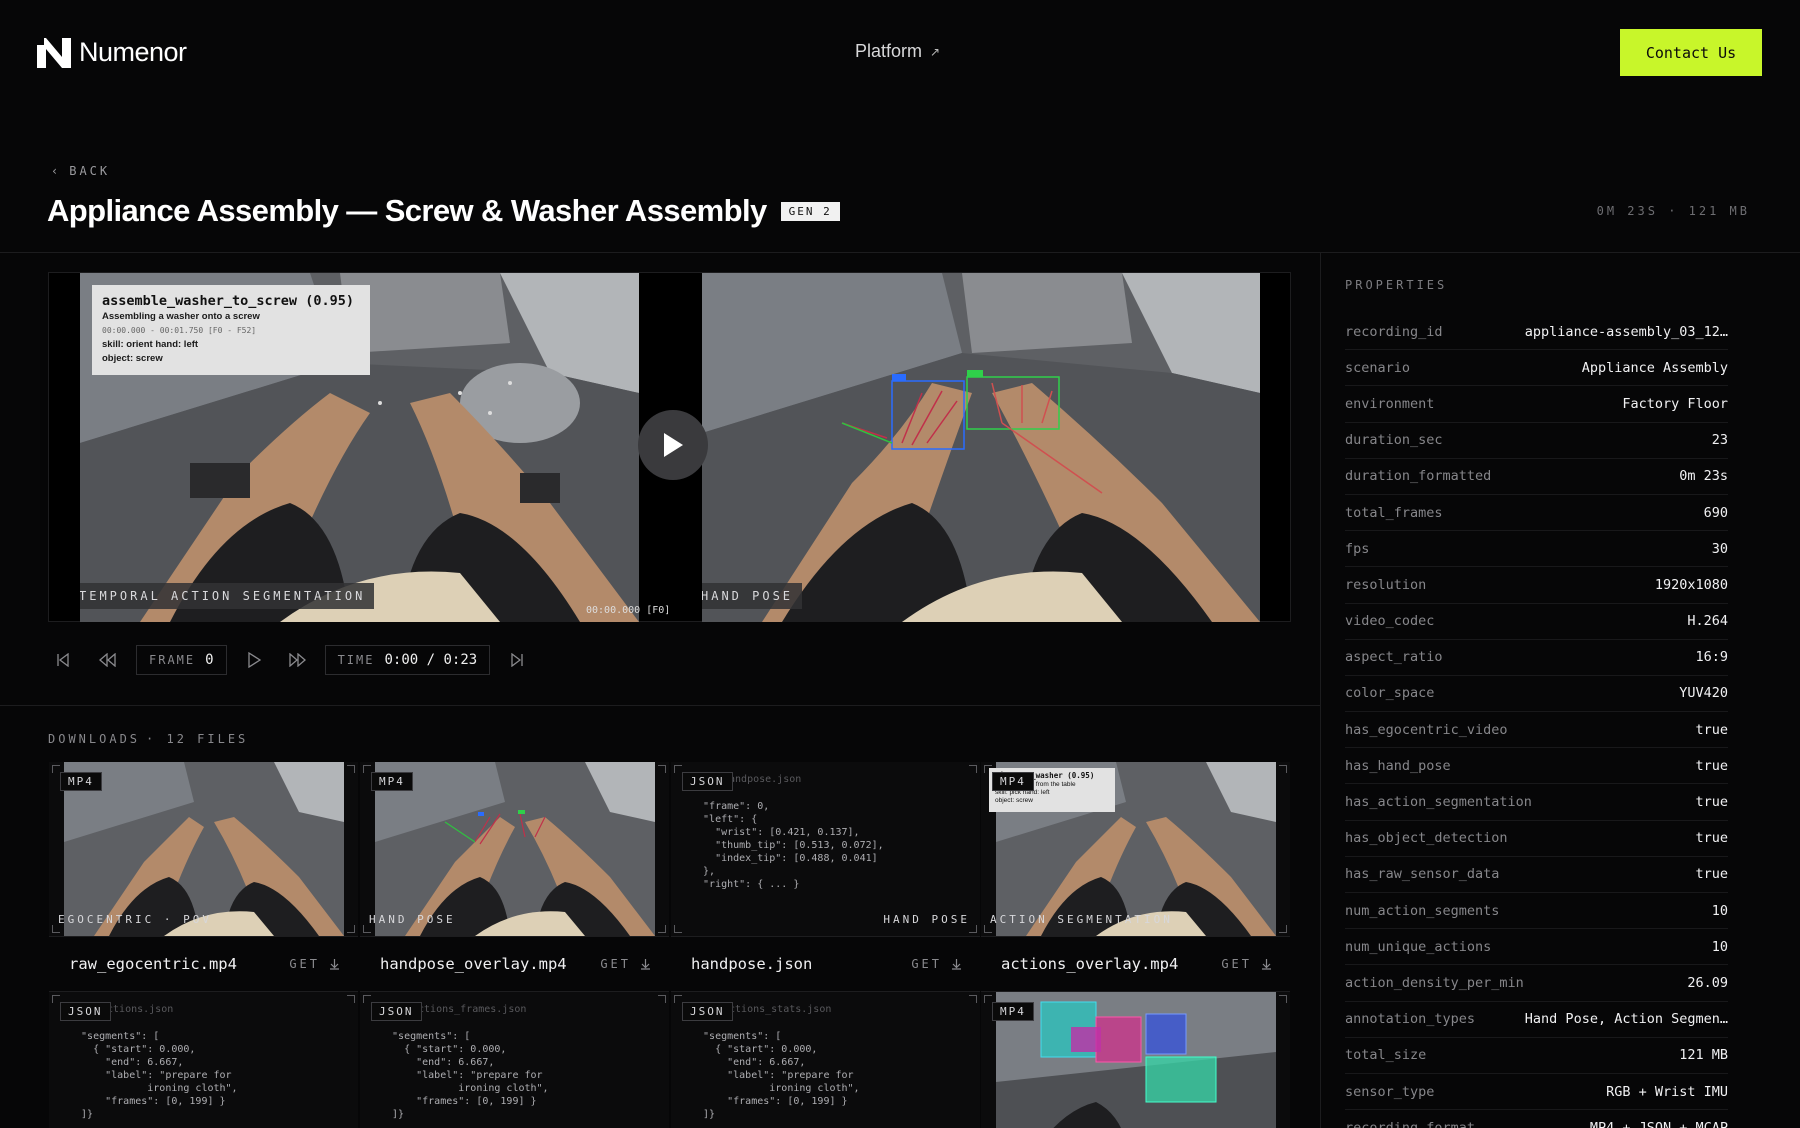  I want to click on time-field: TIME 0:00 / 0:23, so click(407, 660).